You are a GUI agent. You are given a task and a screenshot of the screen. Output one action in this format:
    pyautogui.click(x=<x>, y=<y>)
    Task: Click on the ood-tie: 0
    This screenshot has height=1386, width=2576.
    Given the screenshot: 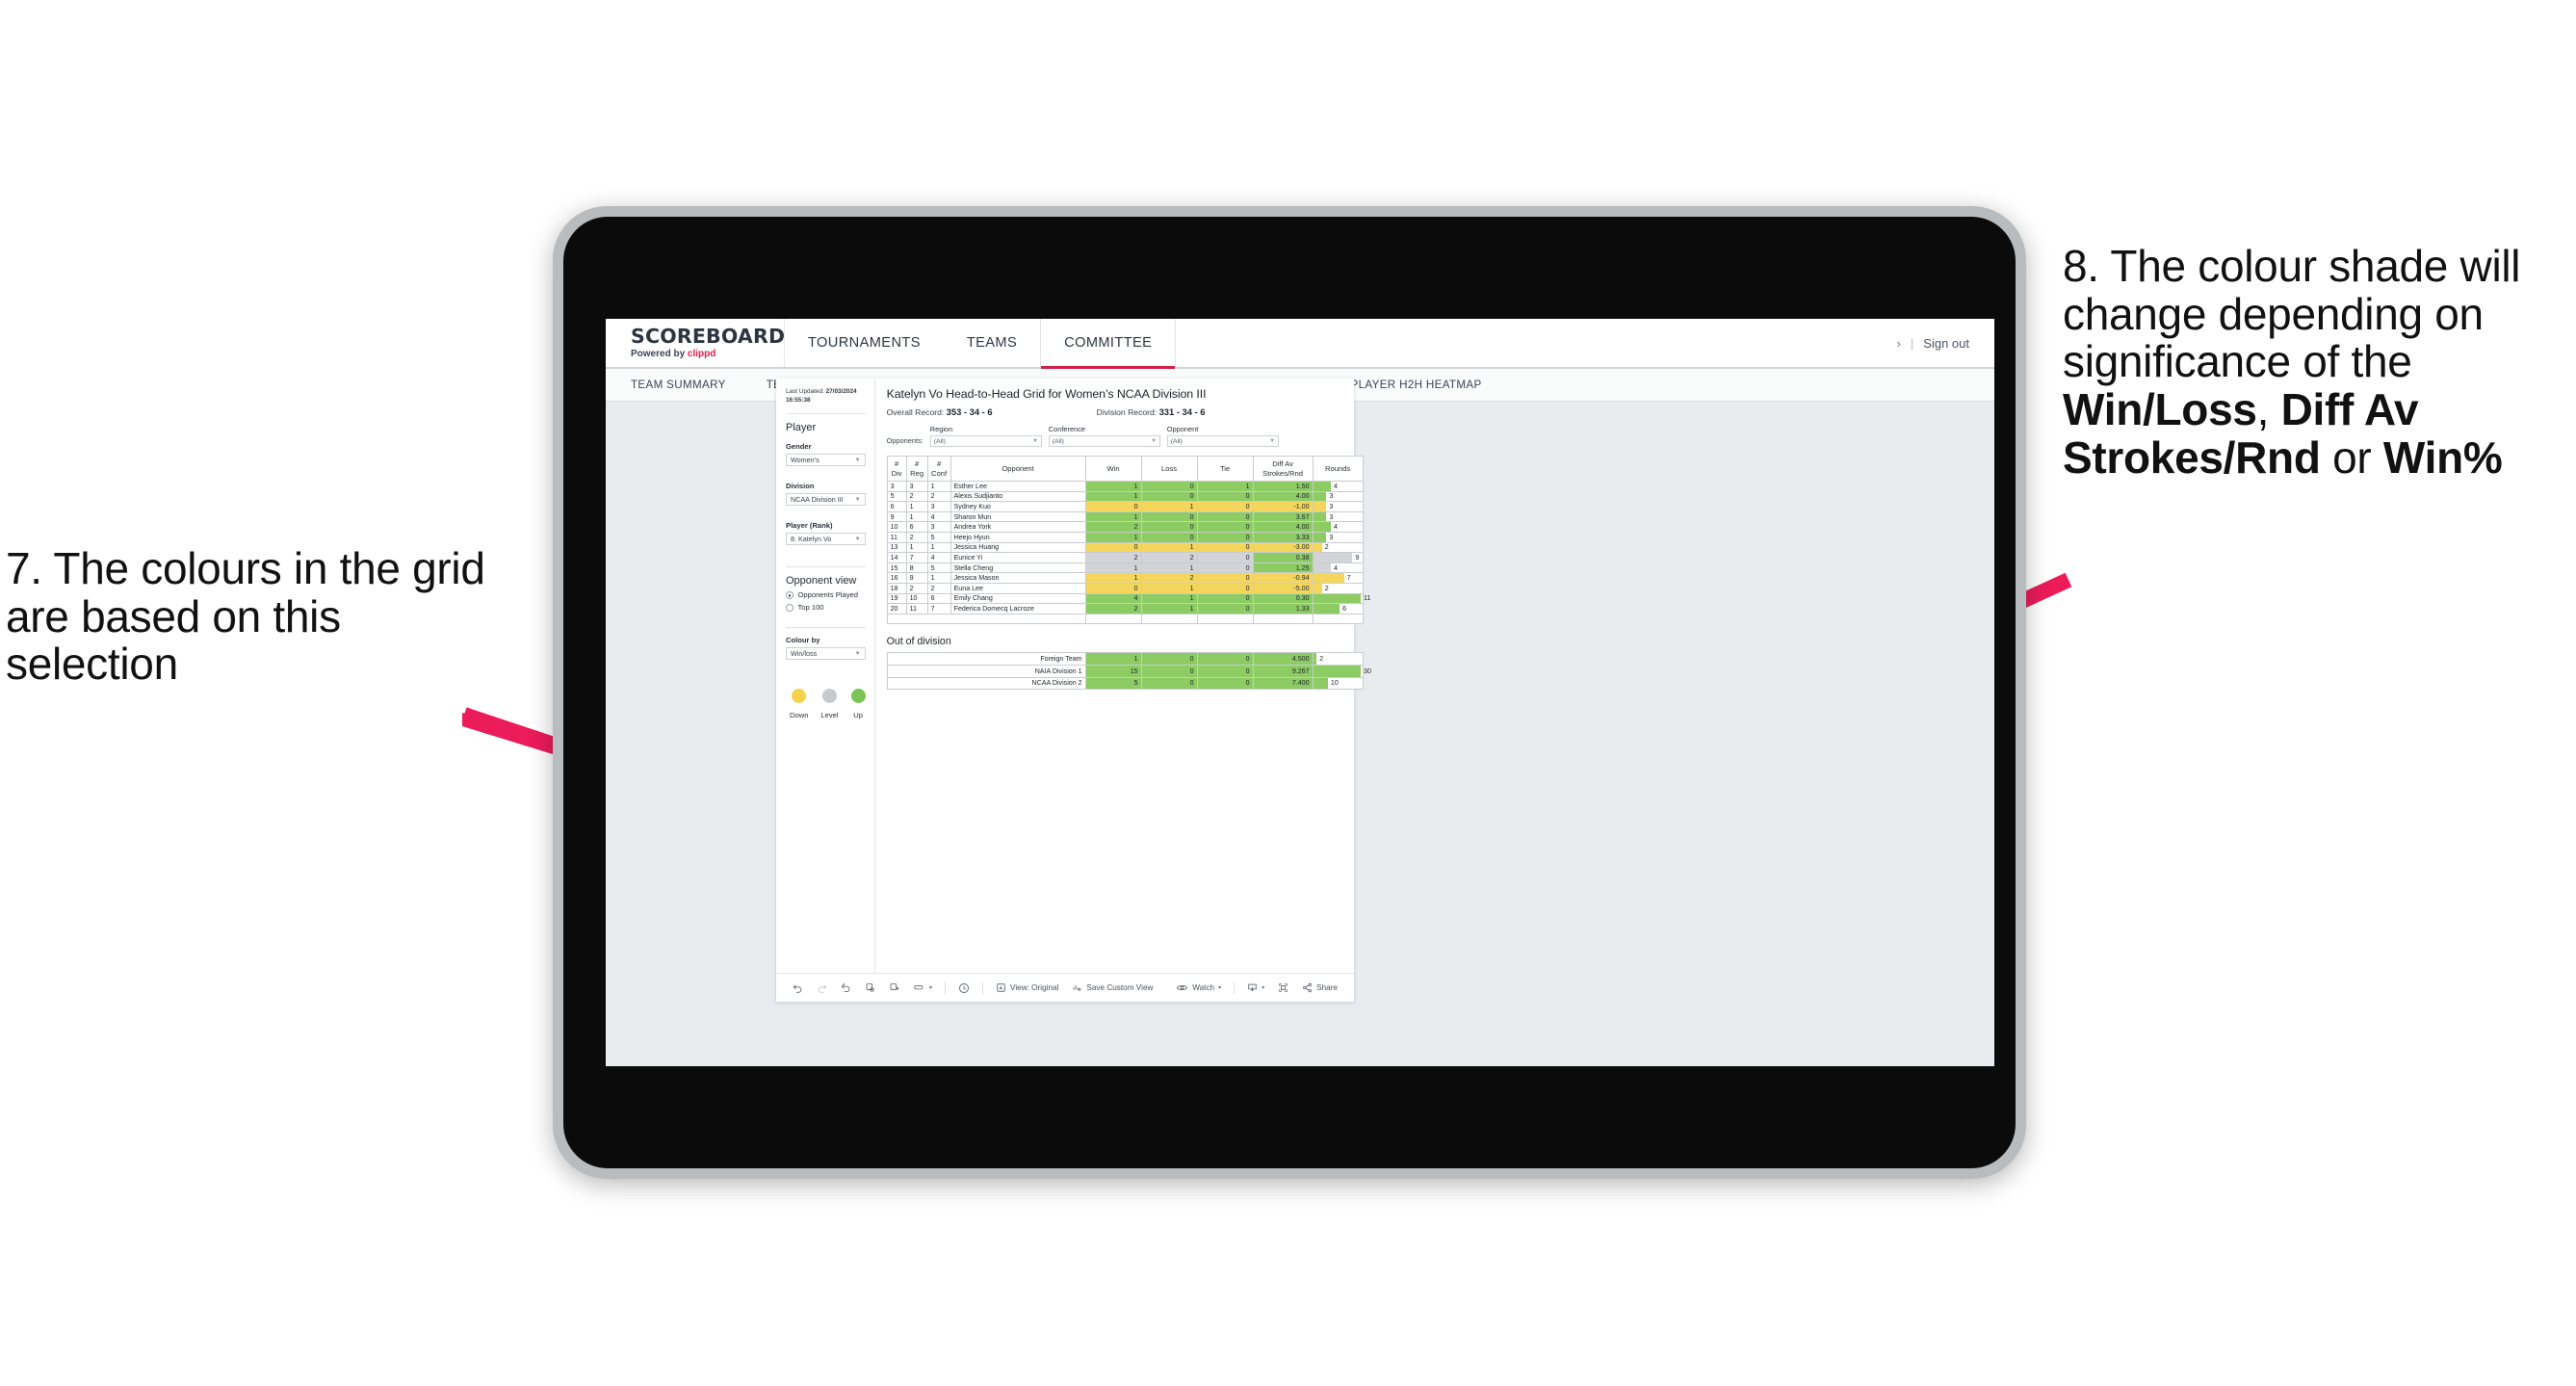 What is the action you would take?
    pyautogui.click(x=1225, y=671)
    